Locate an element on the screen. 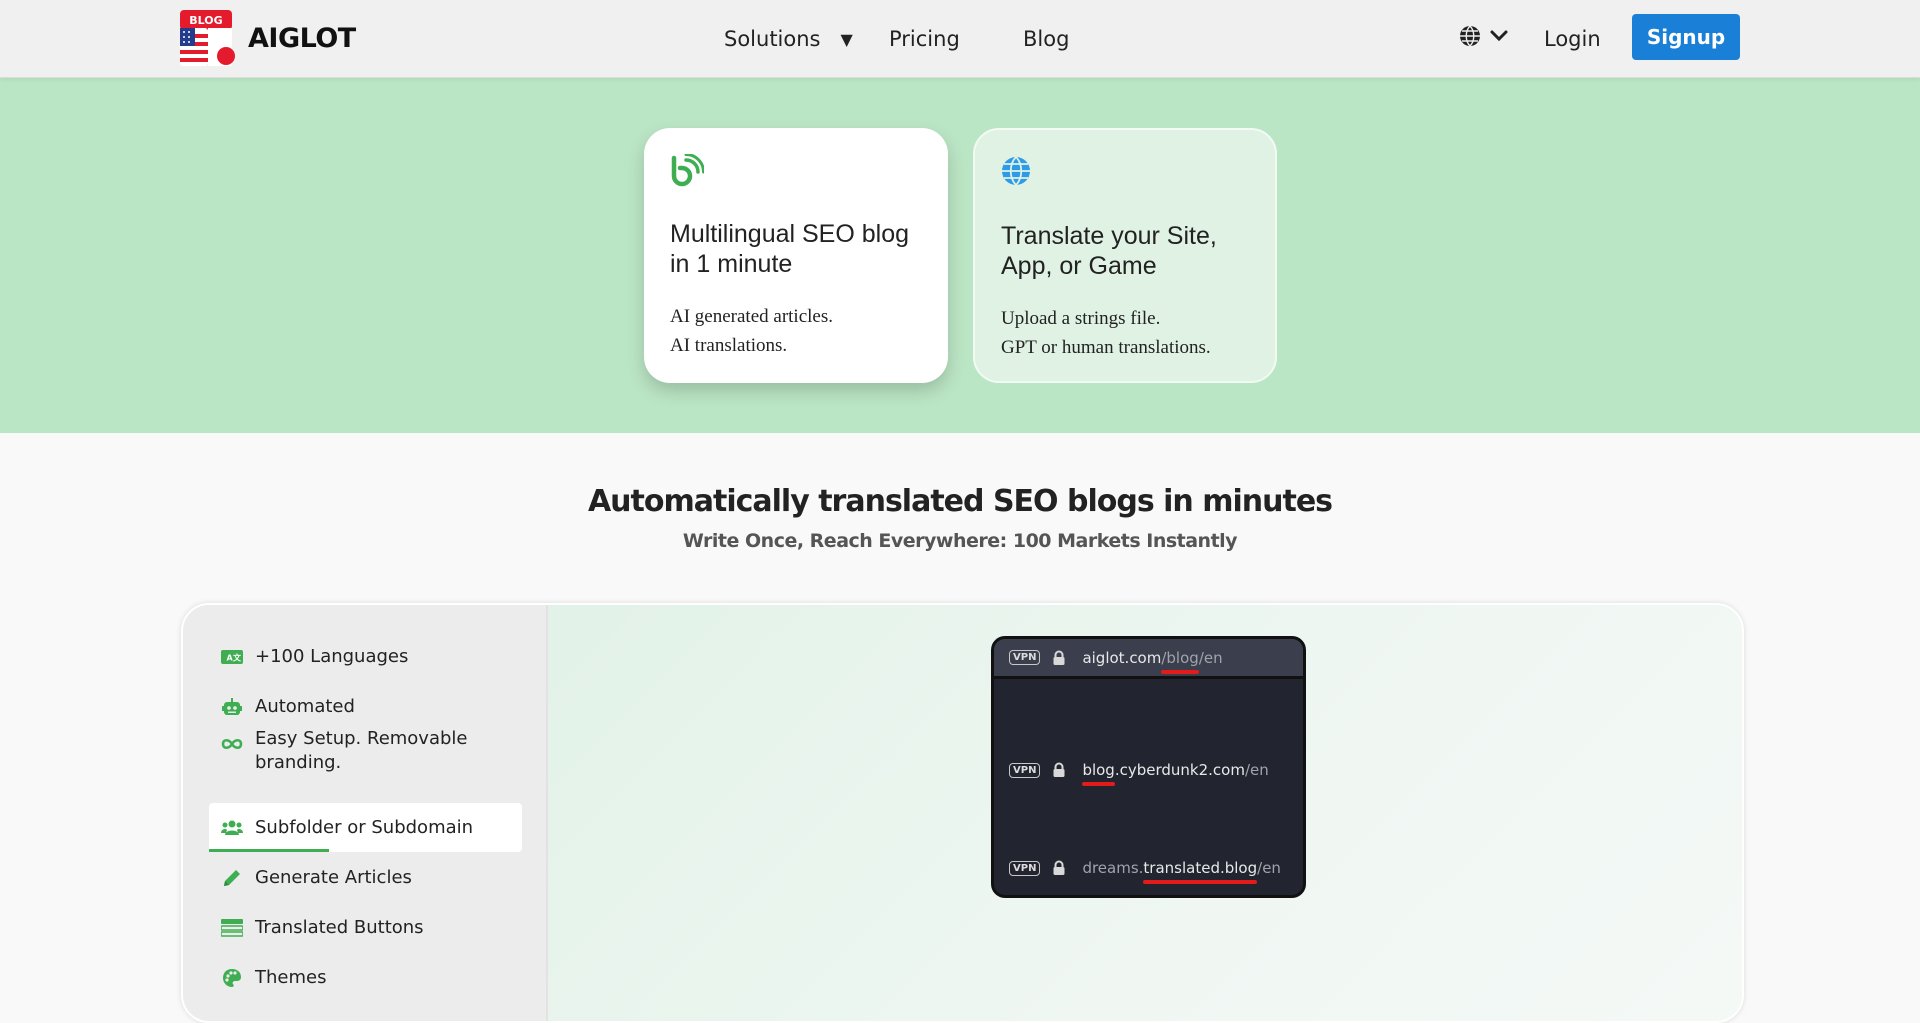 The width and height of the screenshot is (1920, 1023). signup-button: Signup is located at coordinates (1686, 37).